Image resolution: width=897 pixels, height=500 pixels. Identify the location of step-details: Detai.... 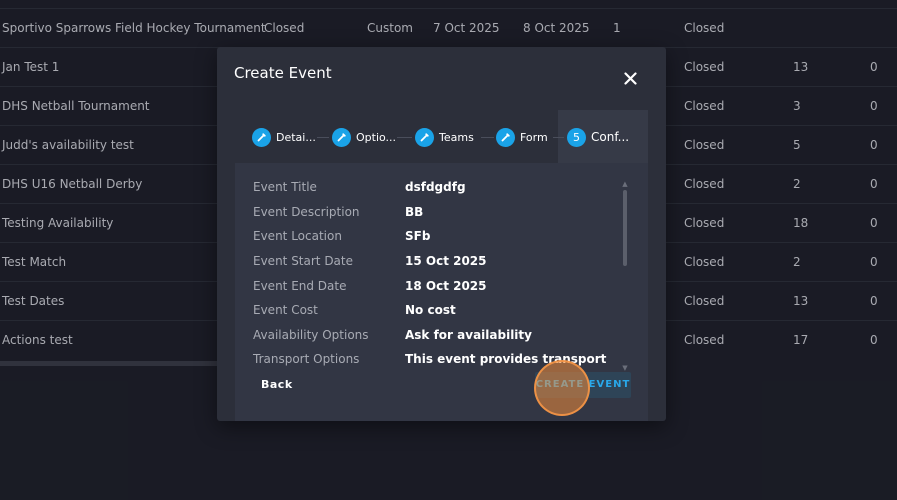
(284, 137).